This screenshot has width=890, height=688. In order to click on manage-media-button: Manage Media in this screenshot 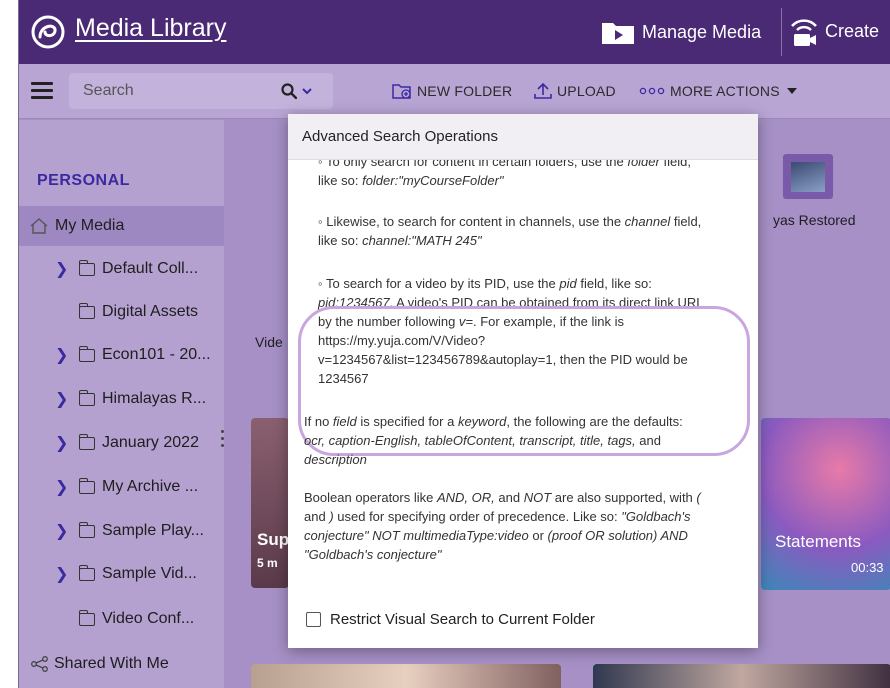, I will do `click(681, 32)`.